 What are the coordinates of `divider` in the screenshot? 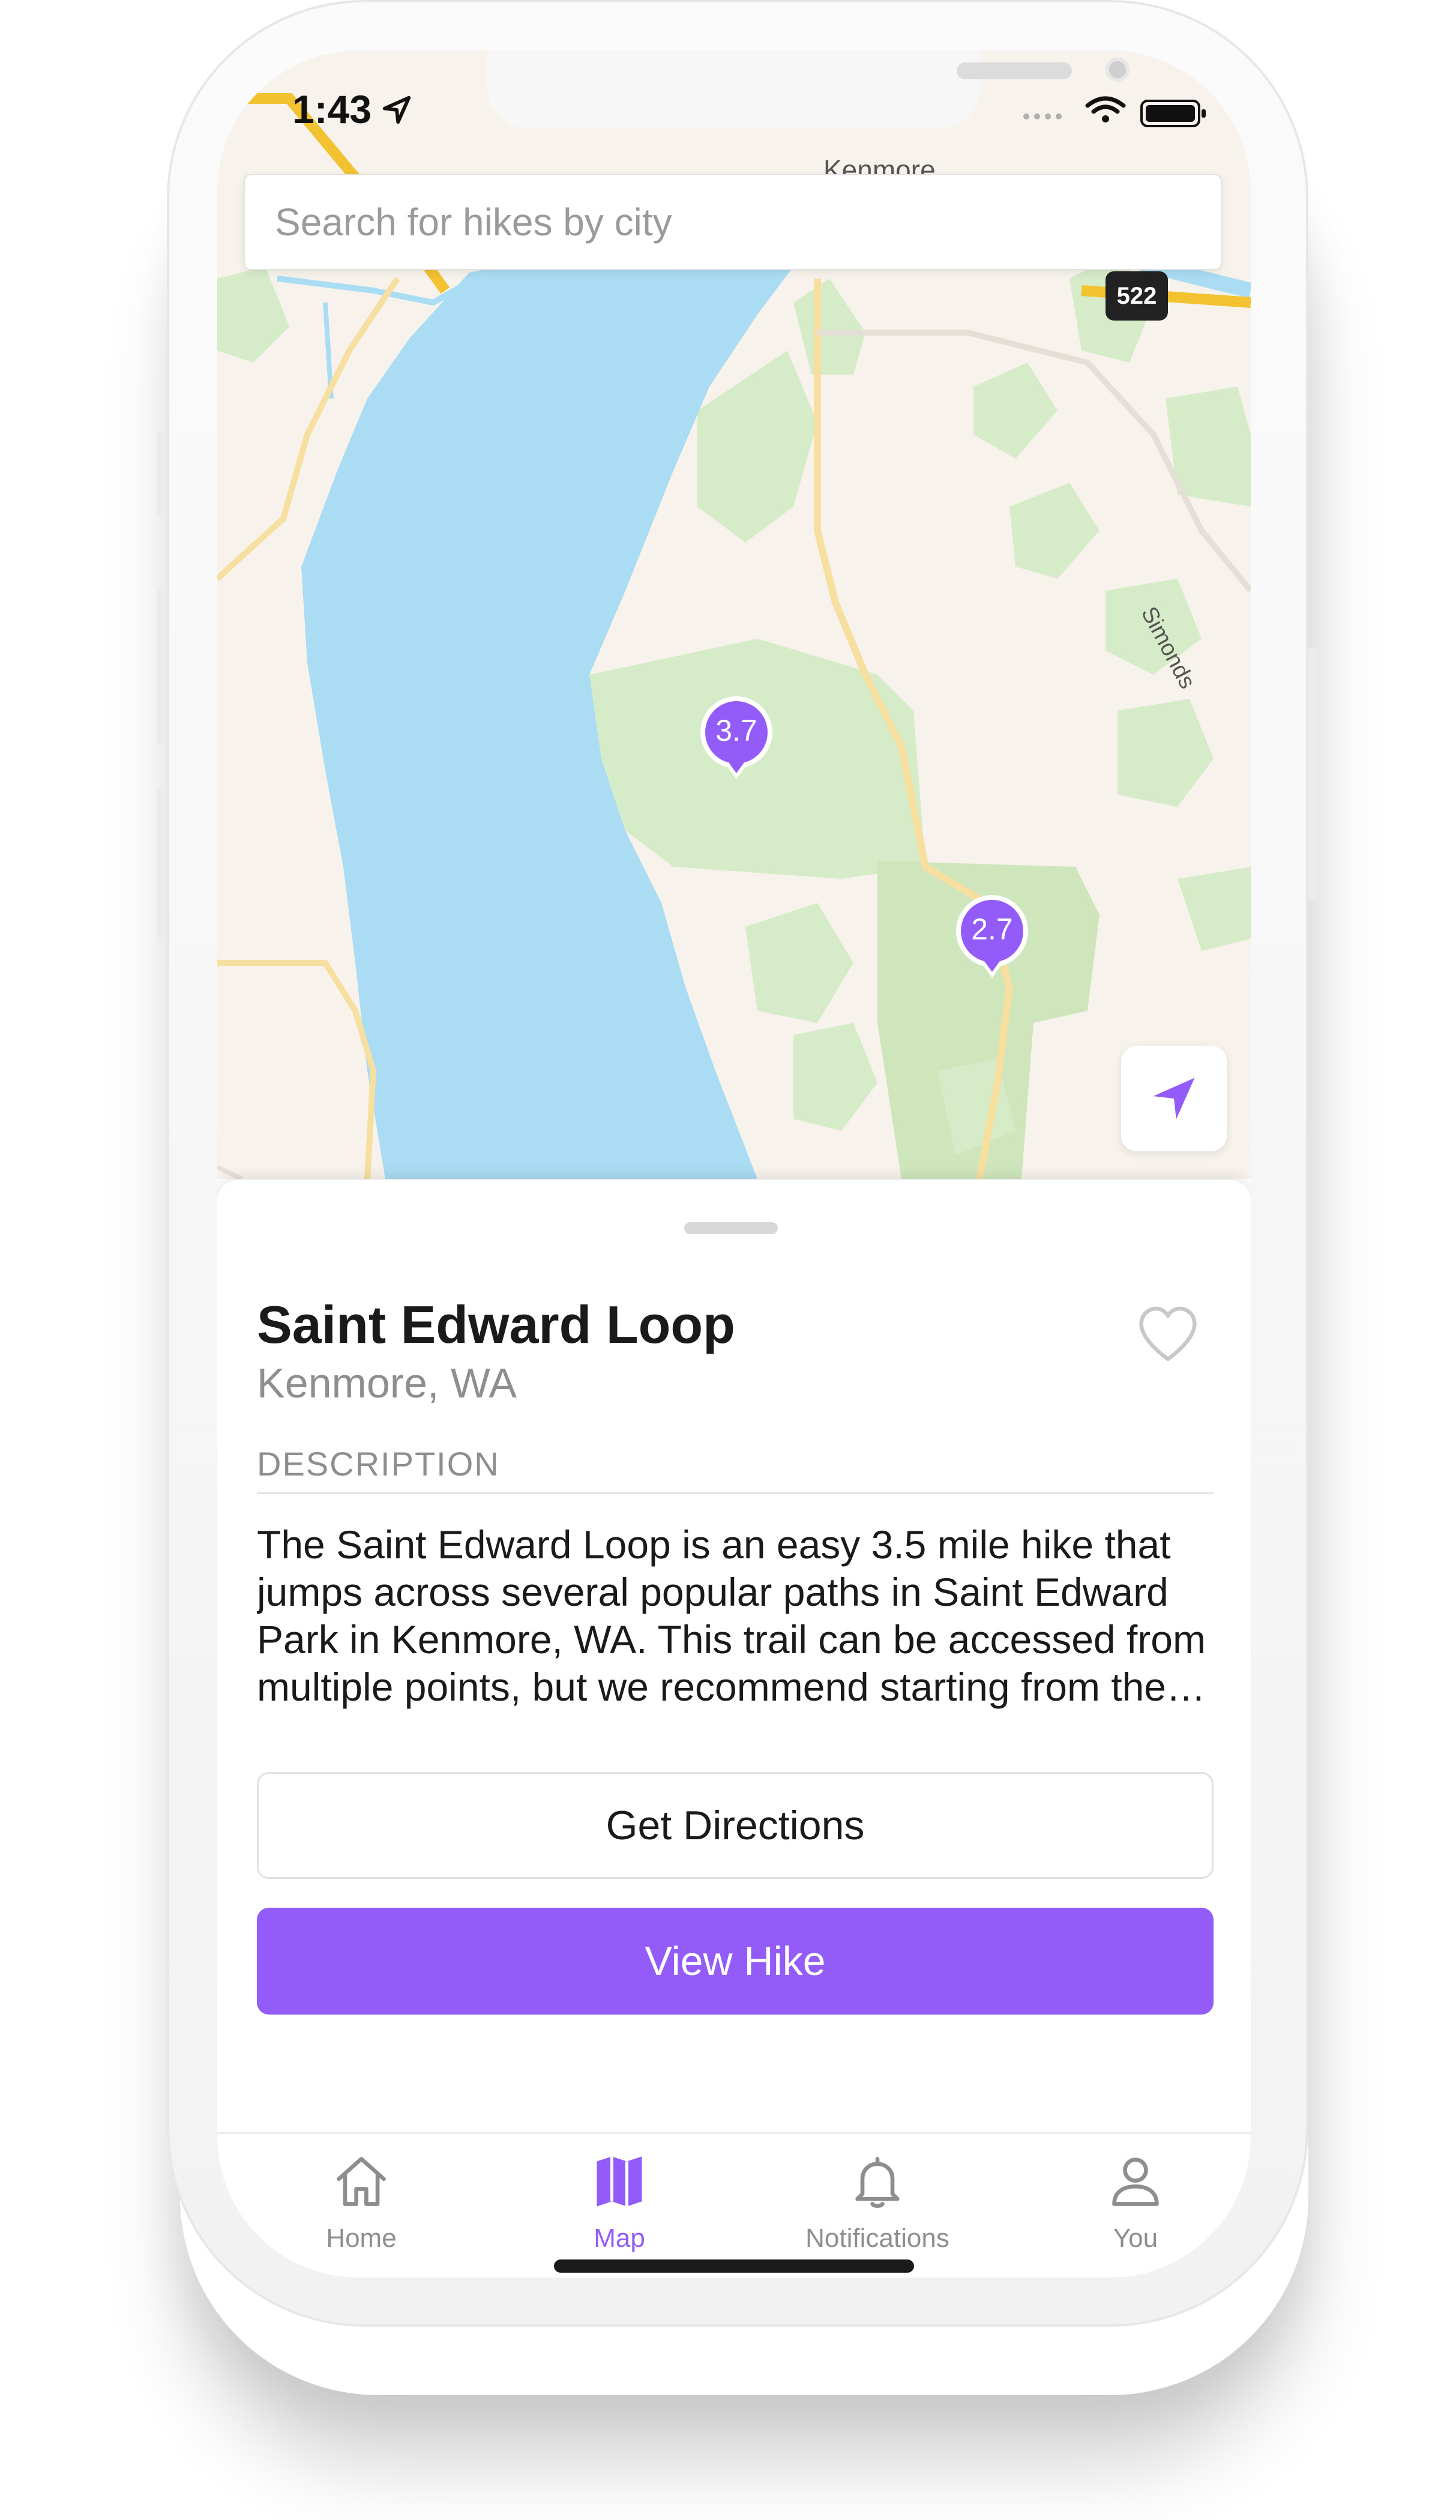 It's located at (735, 1493).